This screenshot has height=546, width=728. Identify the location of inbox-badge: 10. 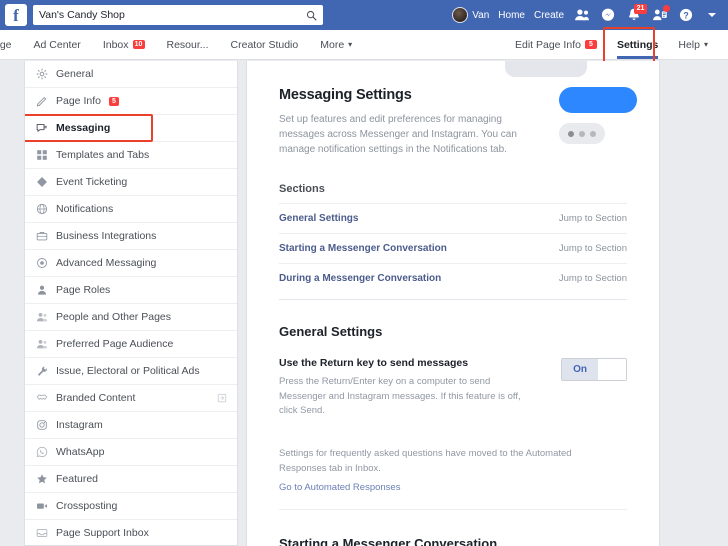
(138, 44).